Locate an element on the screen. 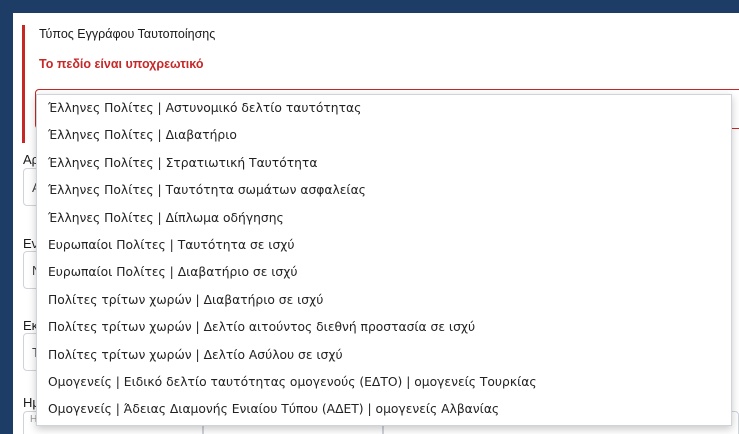  error-indicator-bar is located at coordinates (23, 84).